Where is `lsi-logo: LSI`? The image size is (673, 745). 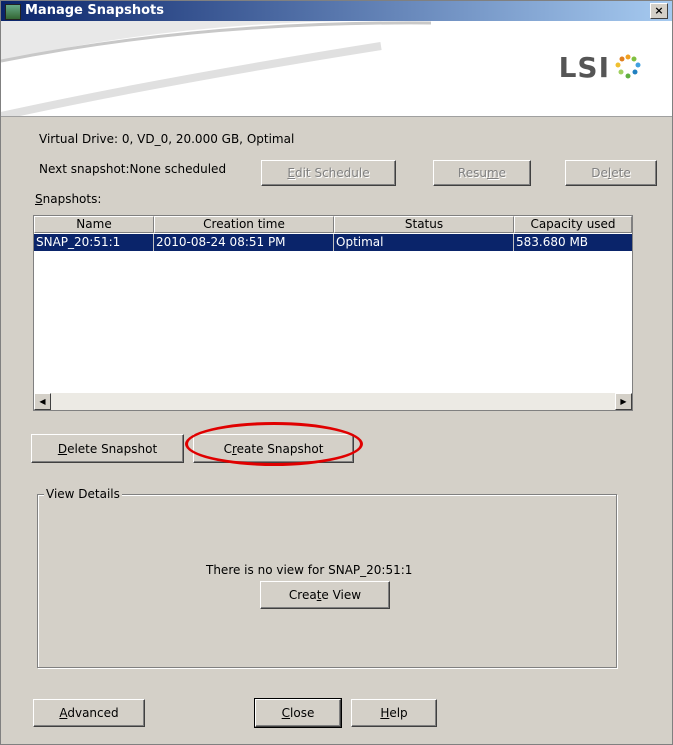
lsi-logo: LSI is located at coordinates (584, 67).